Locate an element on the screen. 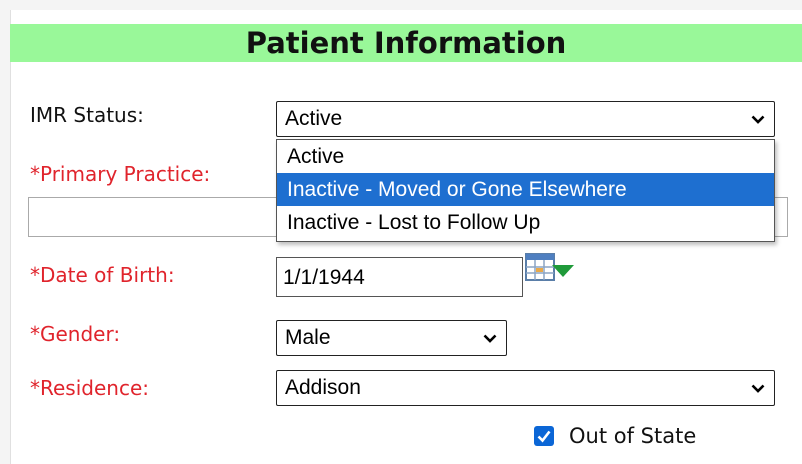 This screenshot has height=464, width=802. out-of-state-checkbox is located at coordinates (544, 436).